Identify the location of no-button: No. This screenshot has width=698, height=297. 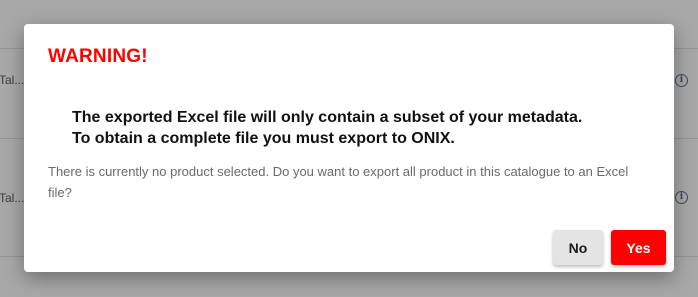
(578, 247).